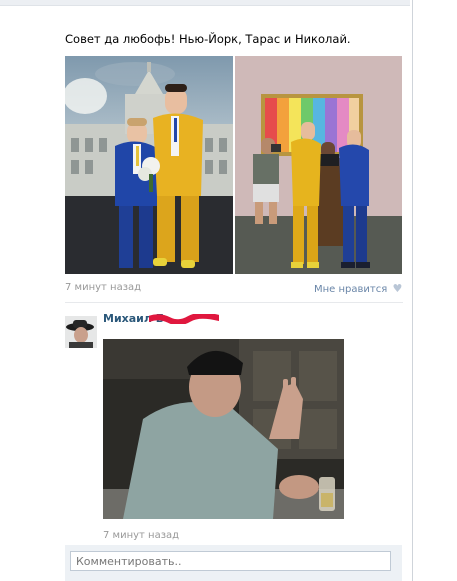  What do you see at coordinates (230, 561) in the screenshot?
I see `comment-input` at bounding box center [230, 561].